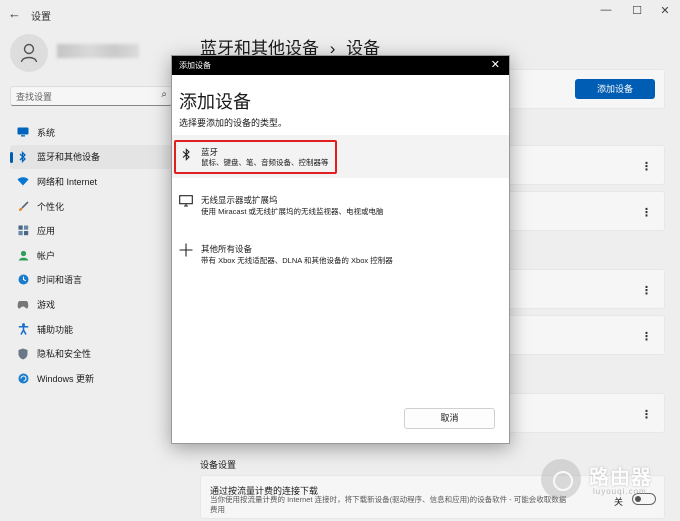 The width and height of the screenshot is (680, 521). I want to click on dialog-title-bar: 添加设备 ✕, so click(340, 65).